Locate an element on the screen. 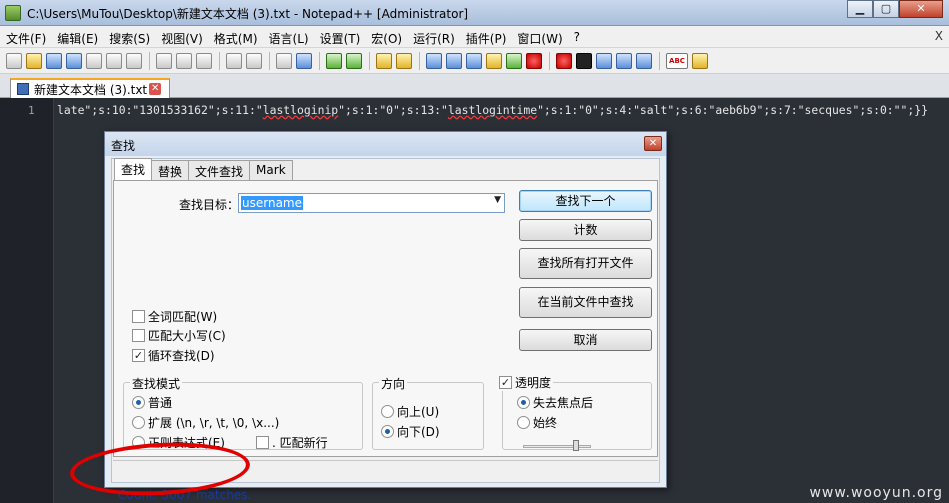 This screenshot has height=503, width=949. close-document-button: X is located at coordinates (939, 36).